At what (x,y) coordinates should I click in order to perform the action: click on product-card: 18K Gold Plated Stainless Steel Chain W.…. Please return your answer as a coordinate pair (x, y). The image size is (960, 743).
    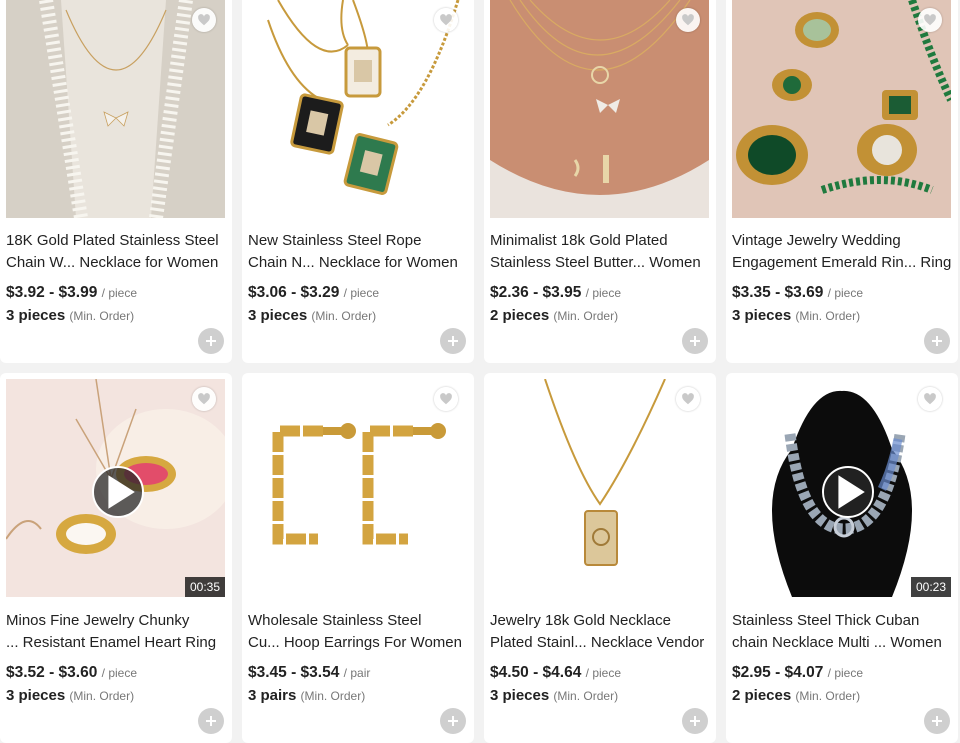
    Looking at the image, I should click on (116, 181).